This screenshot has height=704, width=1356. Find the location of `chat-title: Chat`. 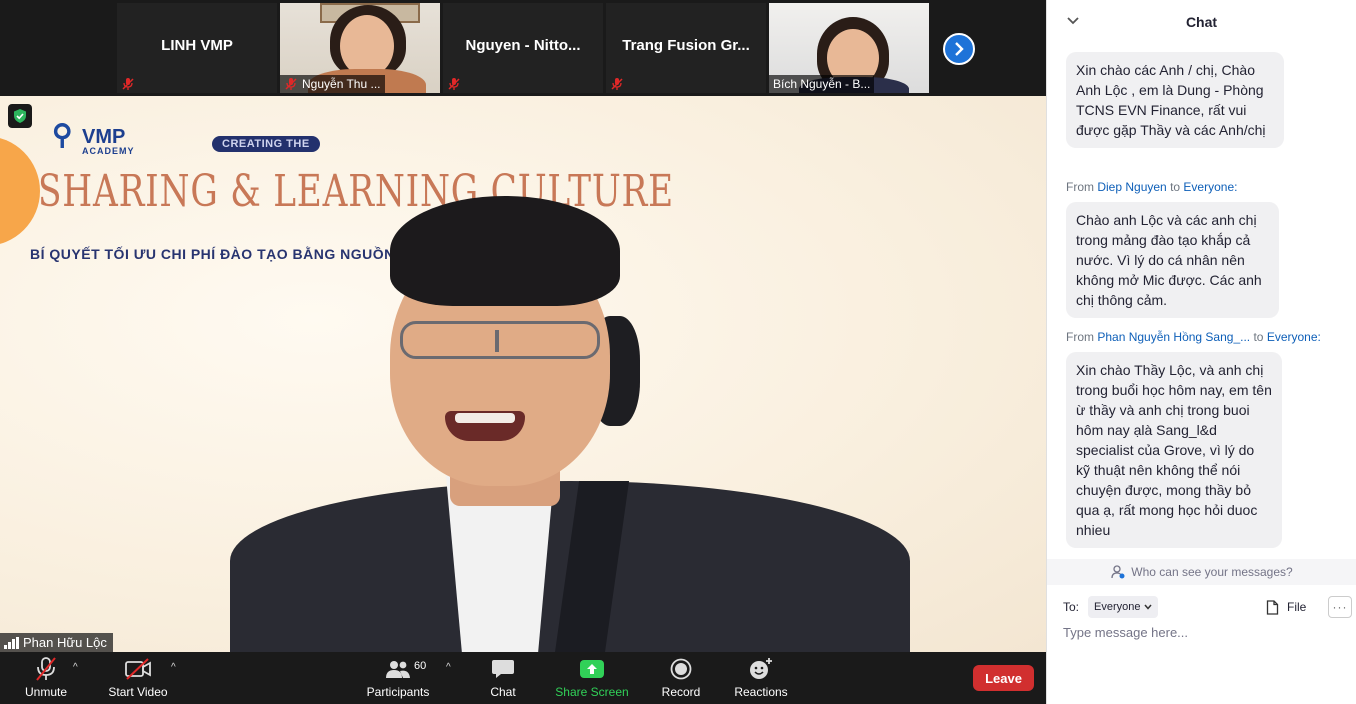

chat-title: Chat is located at coordinates (1201, 22).